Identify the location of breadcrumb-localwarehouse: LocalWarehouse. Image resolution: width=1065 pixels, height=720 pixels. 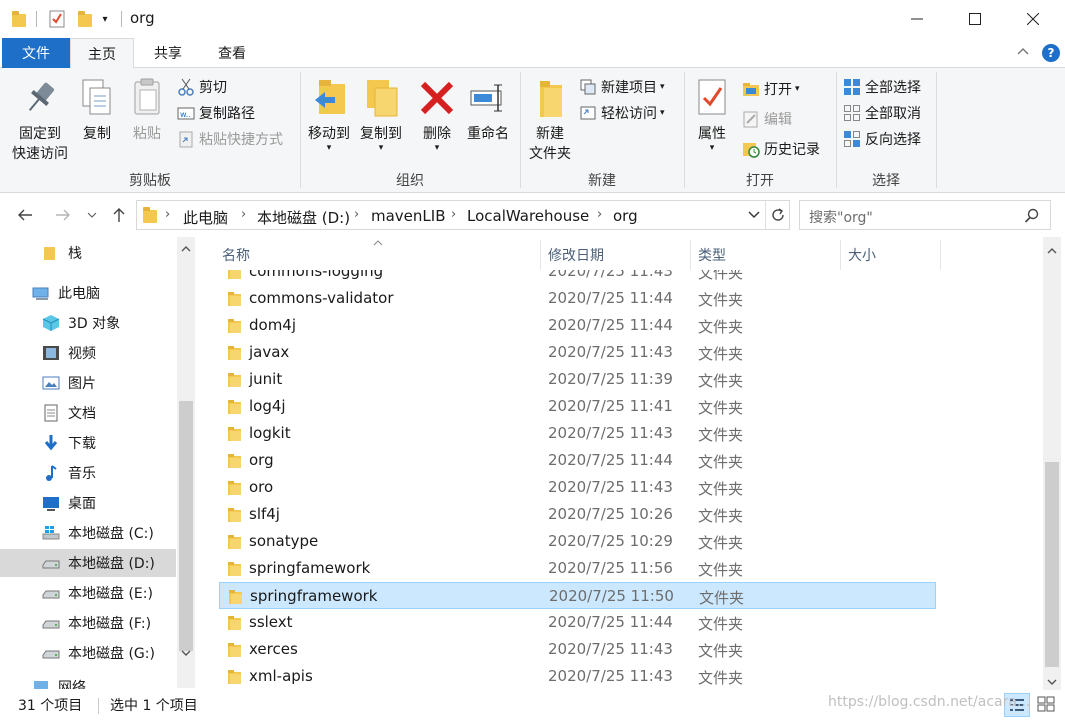
(528, 216).